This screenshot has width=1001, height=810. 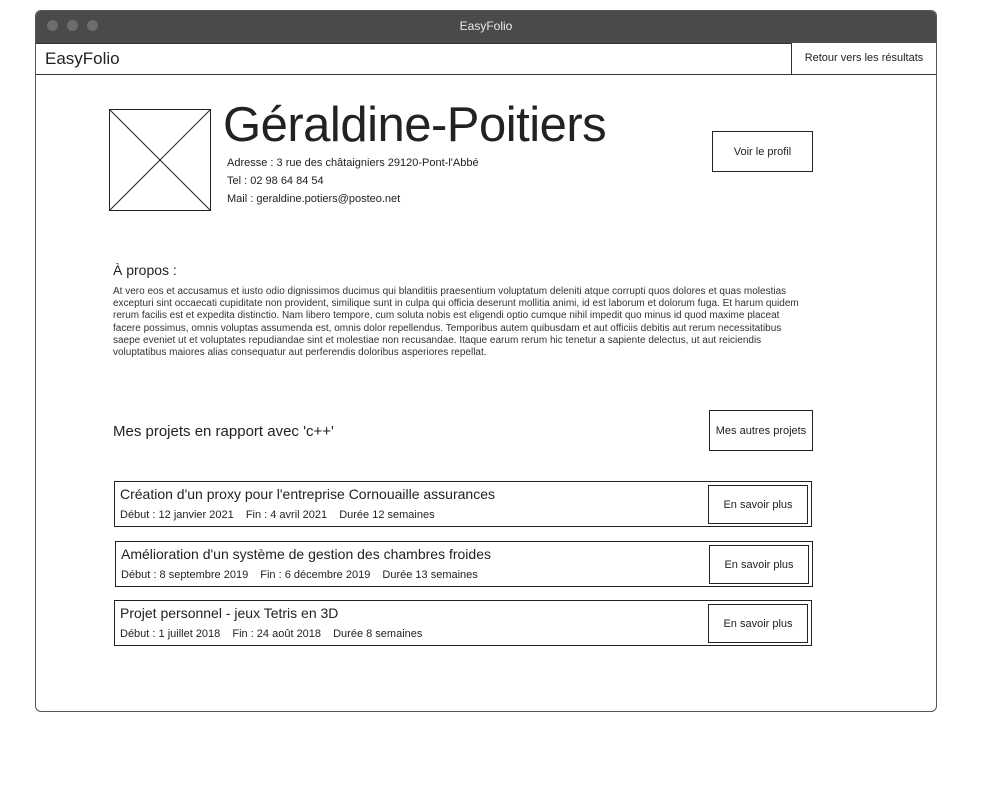 I want to click on back-to-results-button: Retour vers les résultats, so click(x=863, y=58).